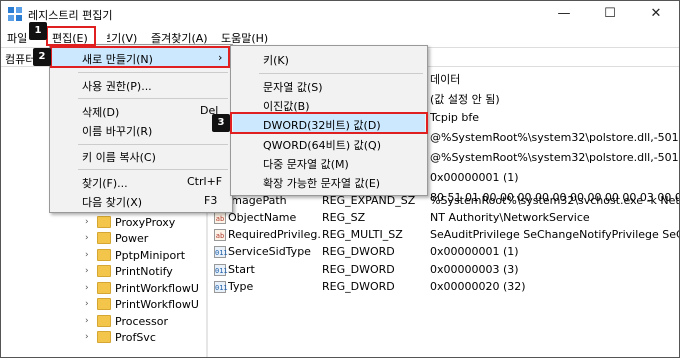  I want to click on menu-item-find-next: 다음 찾기(X) F3, so click(141, 201).